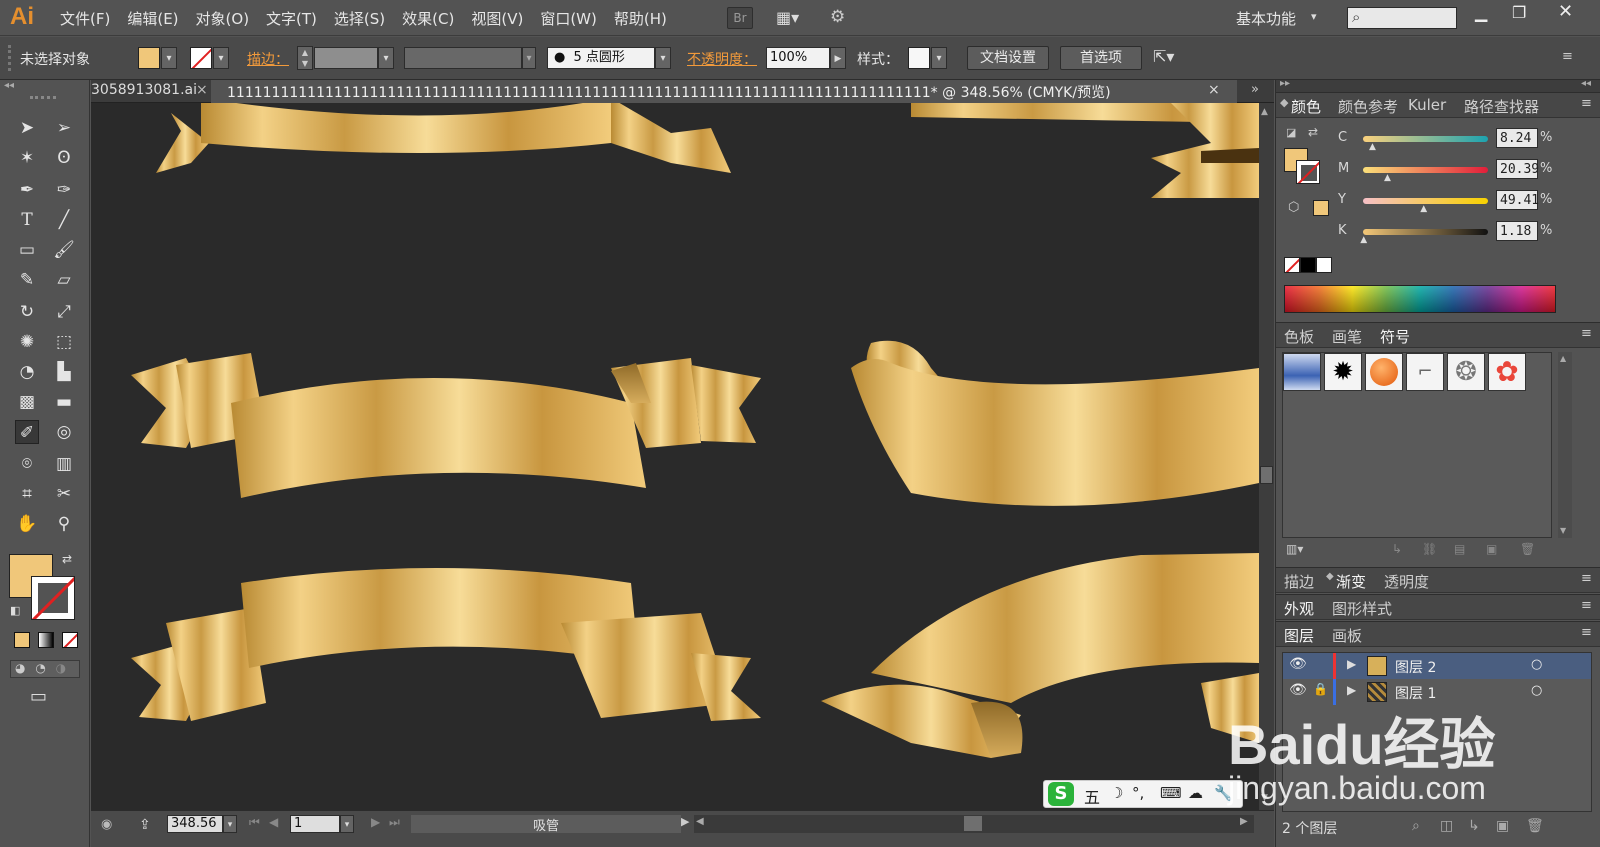 The image size is (1600, 847). Describe the element at coordinates (1324, 265) in the screenshot. I see `white-swatch` at that location.